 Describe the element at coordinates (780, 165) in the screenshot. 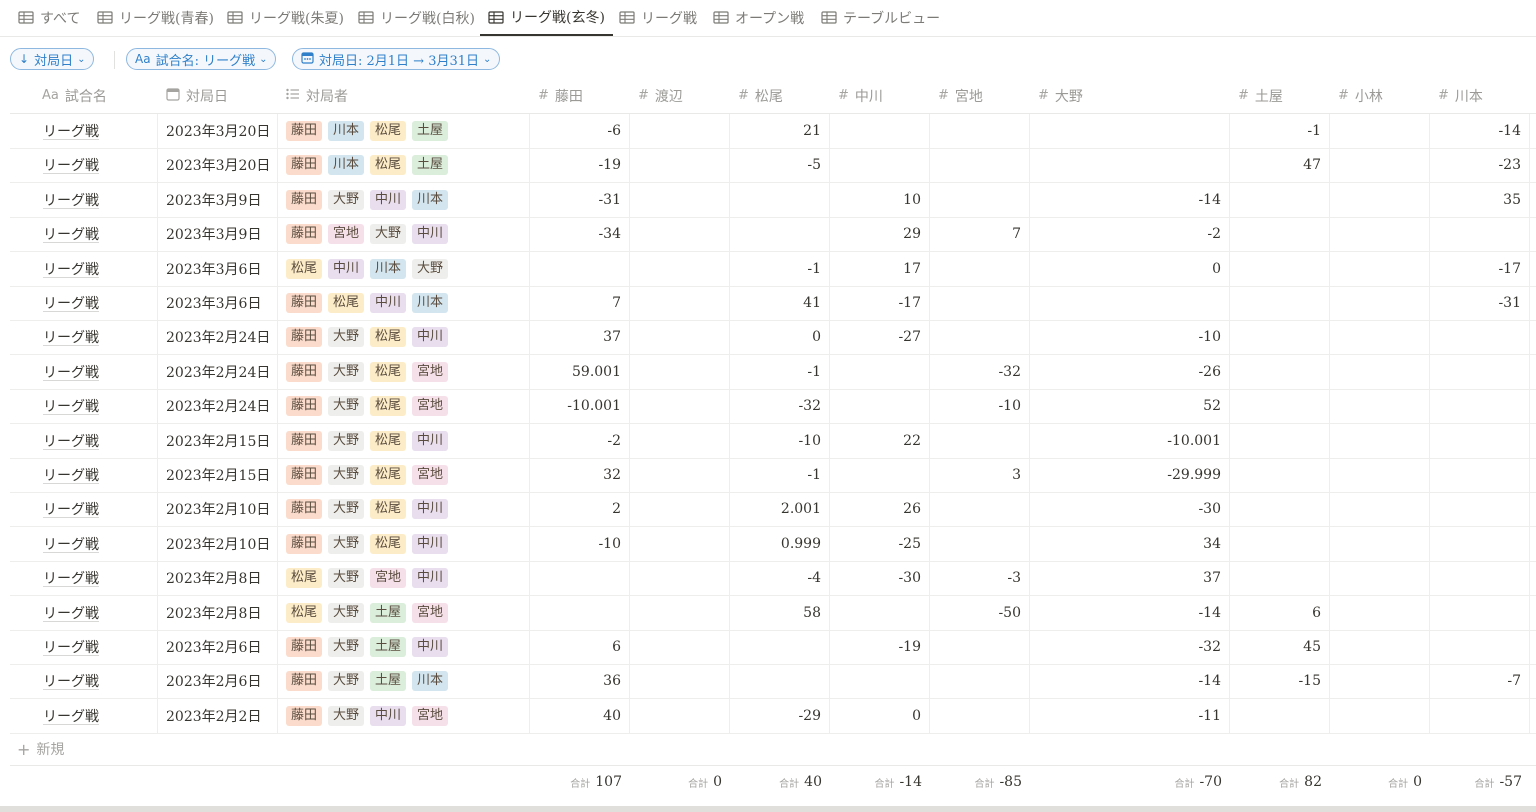

I see `score-cell: -5` at that location.